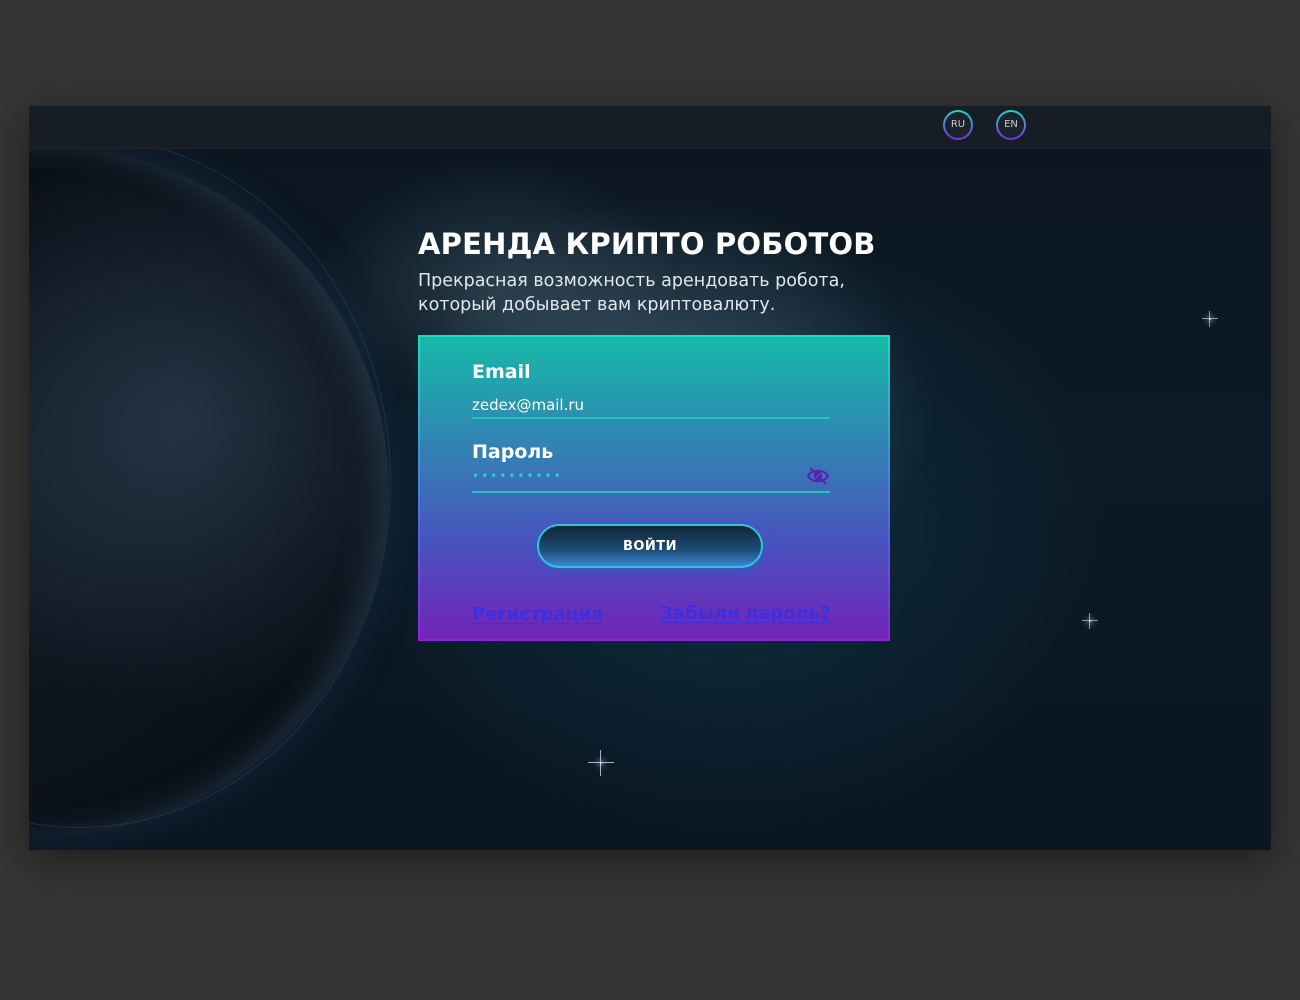  Describe the element at coordinates (647, 244) in the screenshot. I see `page-title: АРЕНДА КРИПТО РОБОТОВ` at that location.